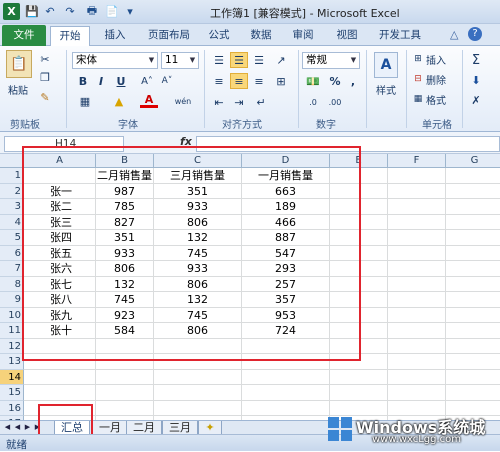 This screenshot has width=500, height=452. What do you see at coordinates (125, 176) in the screenshot?
I see `column-title-cell: 二月销售量` at bounding box center [125, 176].